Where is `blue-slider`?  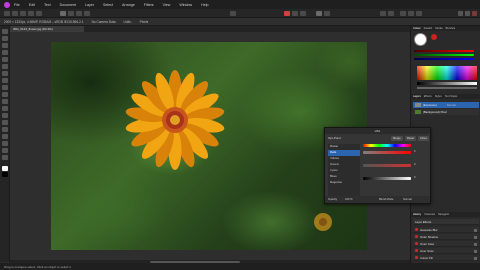
blue-slider is located at coordinates (444, 59).